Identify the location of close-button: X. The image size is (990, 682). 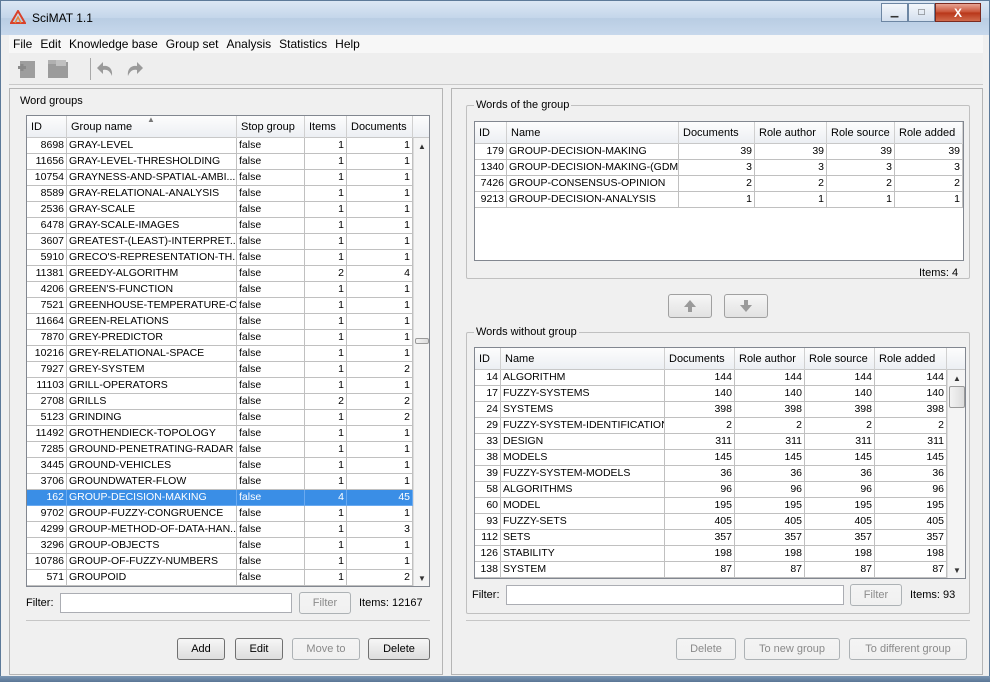
(958, 12).